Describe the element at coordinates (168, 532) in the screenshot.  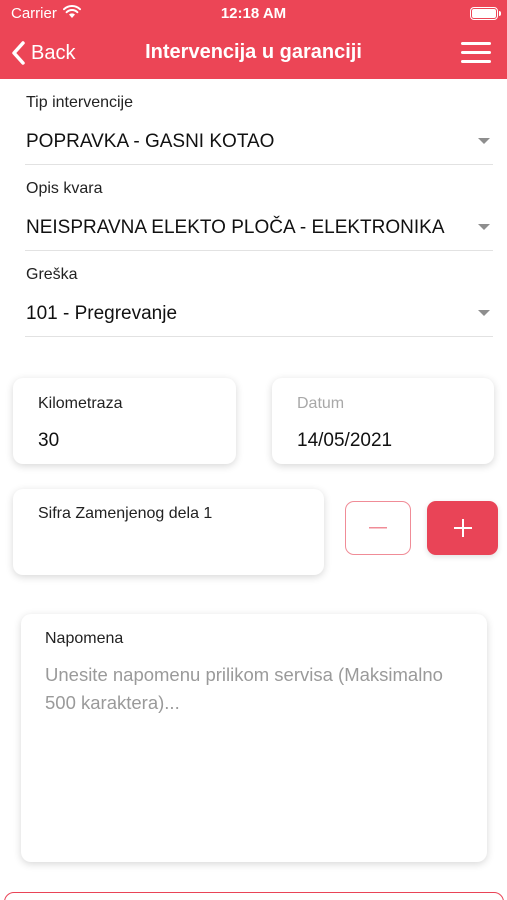
I see `sifra-zamenjenog-dela-input: Sifra Zamenjenog dela 1` at that location.